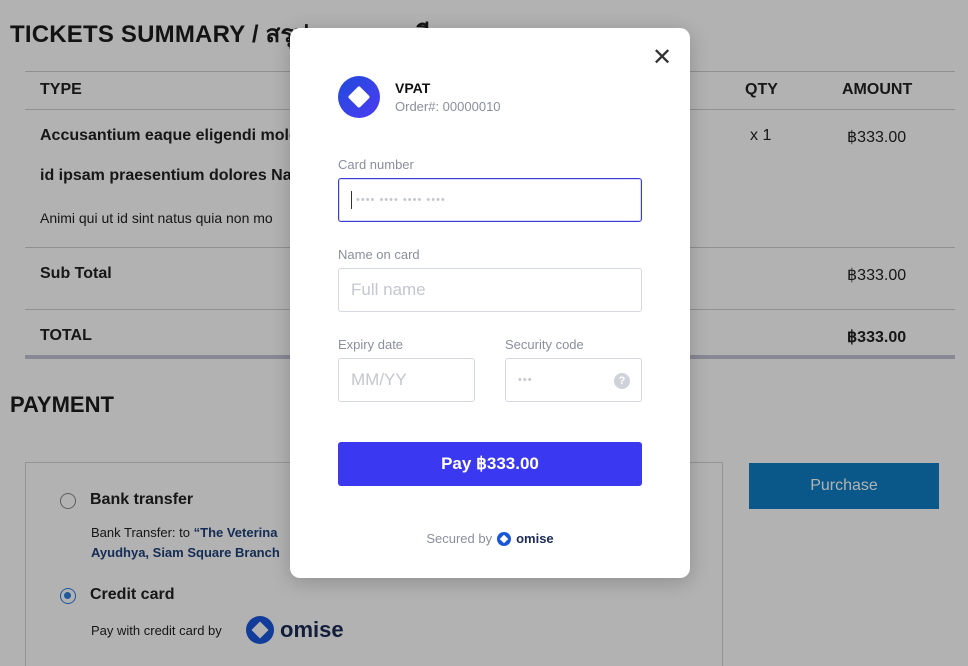 The image size is (968, 666). Describe the element at coordinates (448, 106) in the screenshot. I see `order-number: Order#: 00000010` at that location.